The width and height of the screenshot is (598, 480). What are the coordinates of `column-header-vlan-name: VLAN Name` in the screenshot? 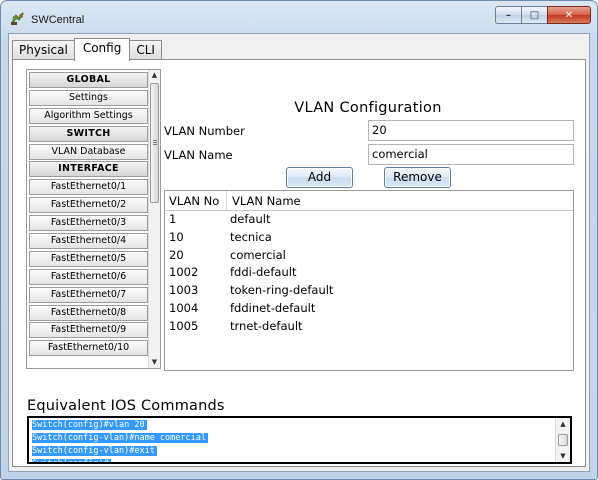 It's located at (264, 200).